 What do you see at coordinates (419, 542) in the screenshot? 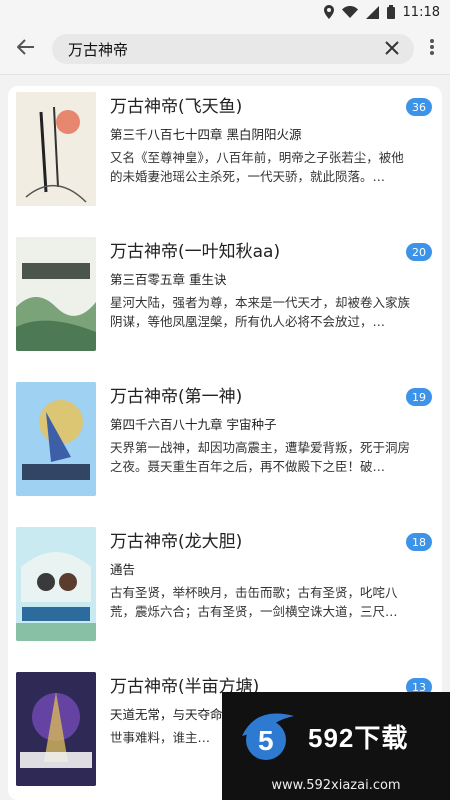
I see `source-count-badge: 18` at bounding box center [419, 542].